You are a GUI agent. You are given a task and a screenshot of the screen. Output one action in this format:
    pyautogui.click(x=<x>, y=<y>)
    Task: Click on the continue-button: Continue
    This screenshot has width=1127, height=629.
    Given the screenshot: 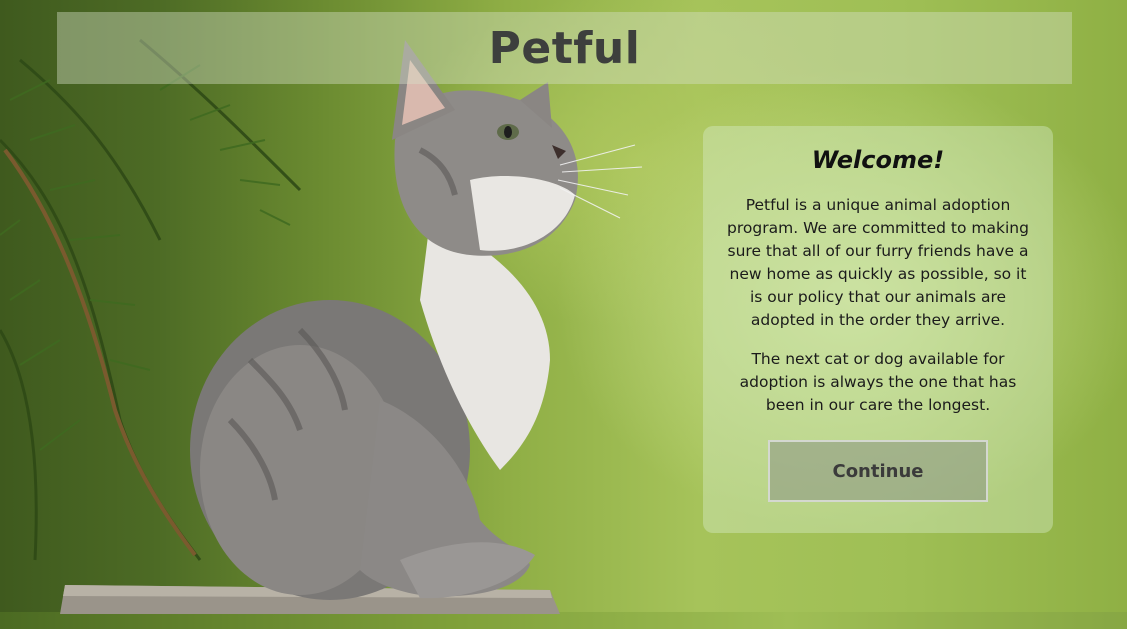 What is the action you would take?
    pyautogui.click(x=878, y=471)
    